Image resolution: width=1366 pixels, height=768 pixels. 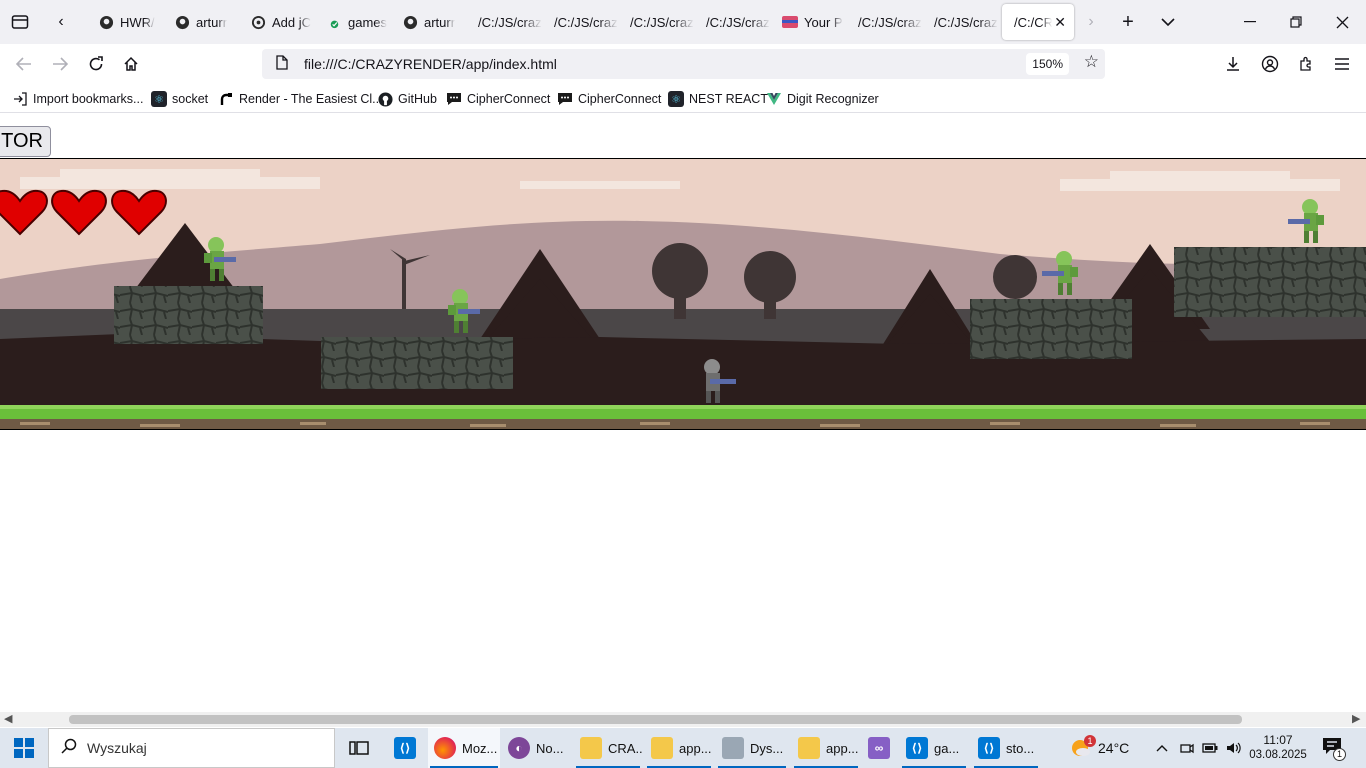 What do you see at coordinates (1356, 719) in the screenshot?
I see `scroll-right-arrow-icon: ▶` at bounding box center [1356, 719].